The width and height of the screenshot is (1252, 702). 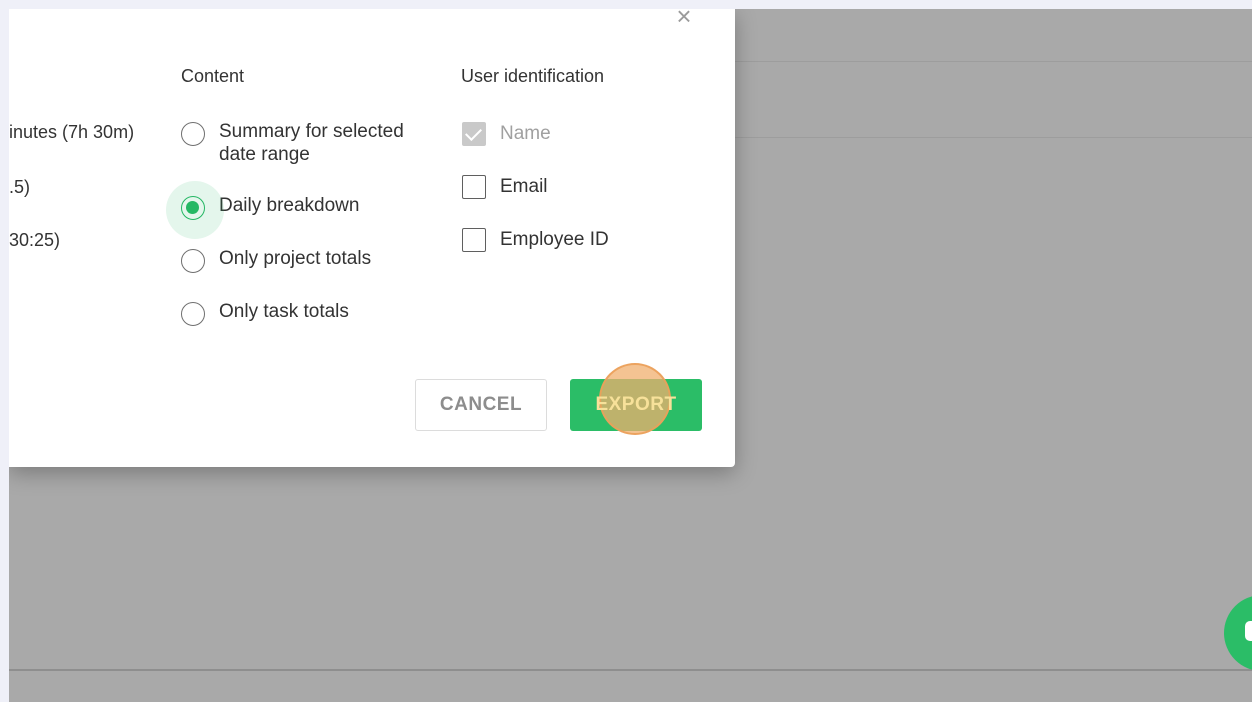 I want to click on background-divider, so click(x=630, y=670).